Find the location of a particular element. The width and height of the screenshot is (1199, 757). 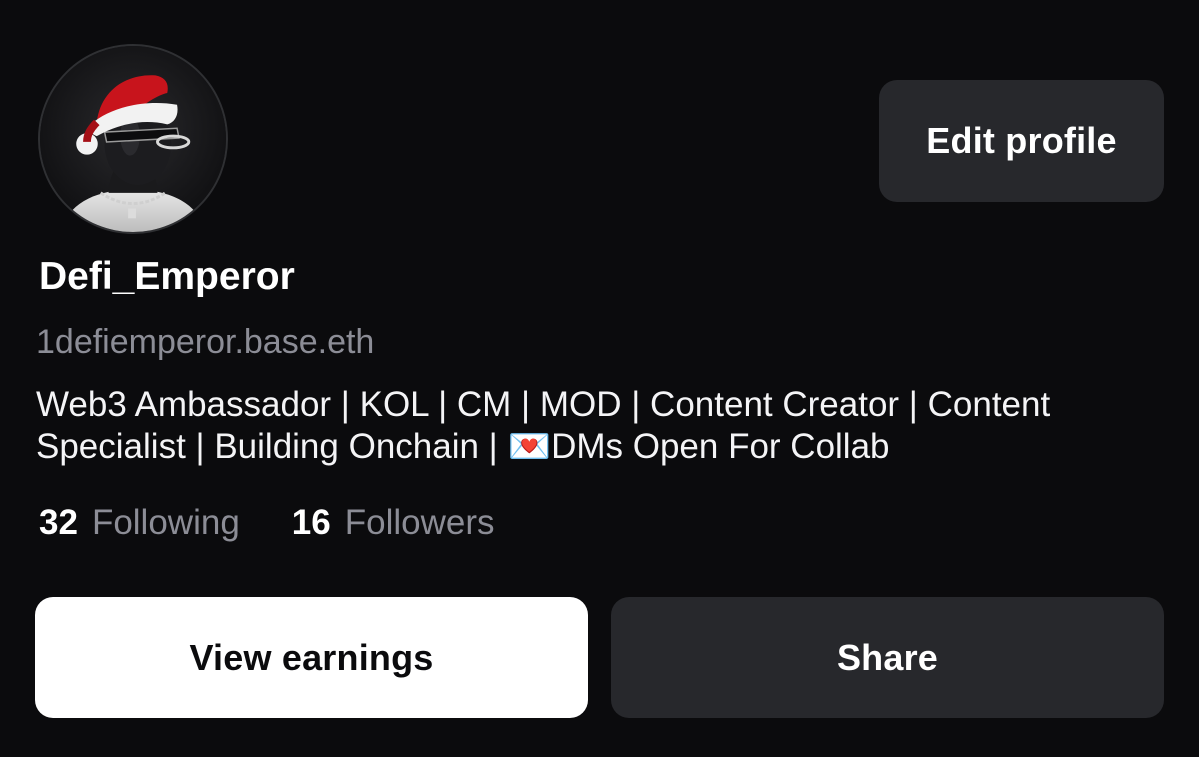

view-earnings-button: View earnings is located at coordinates (311, 657).